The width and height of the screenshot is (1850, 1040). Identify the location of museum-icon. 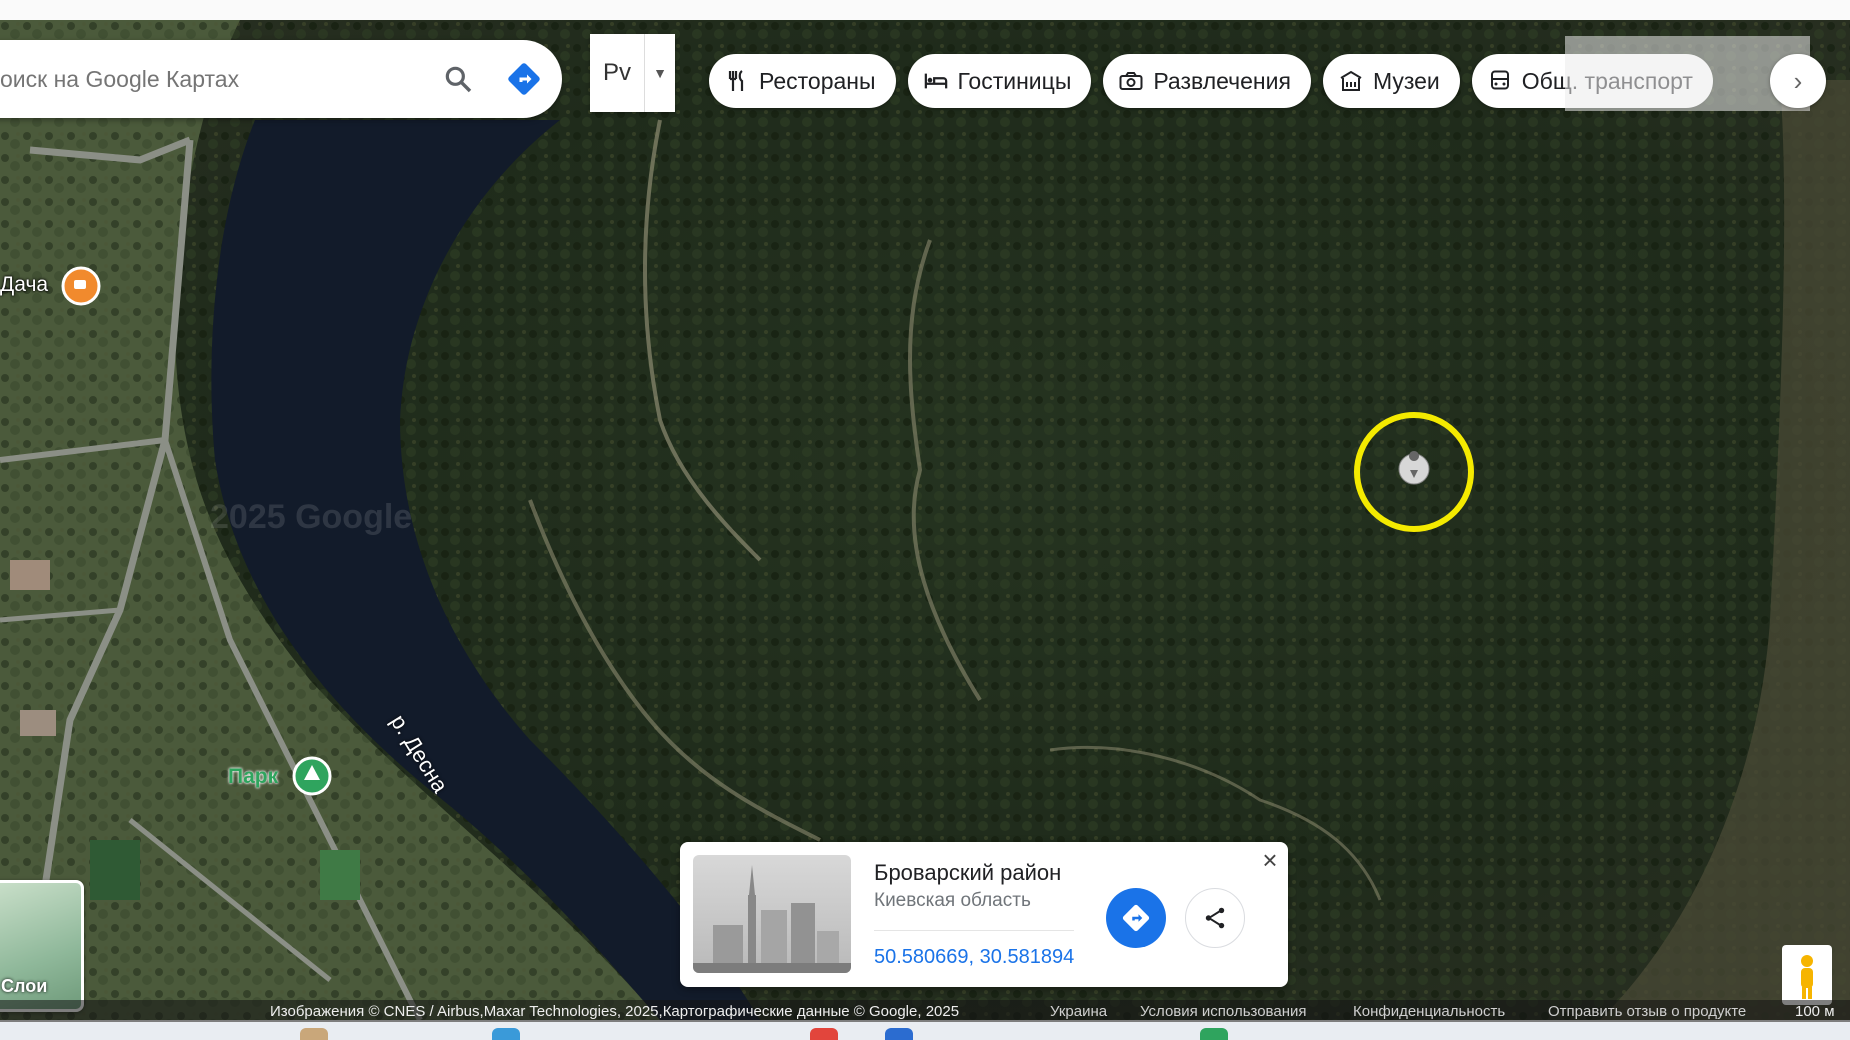
(1351, 81).